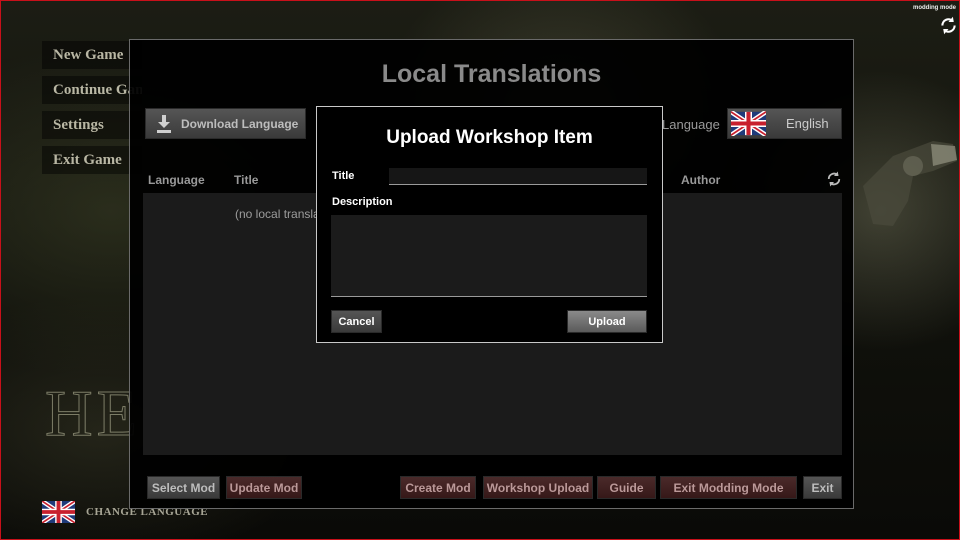  I want to click on selected-language: English, so click(807, 123).